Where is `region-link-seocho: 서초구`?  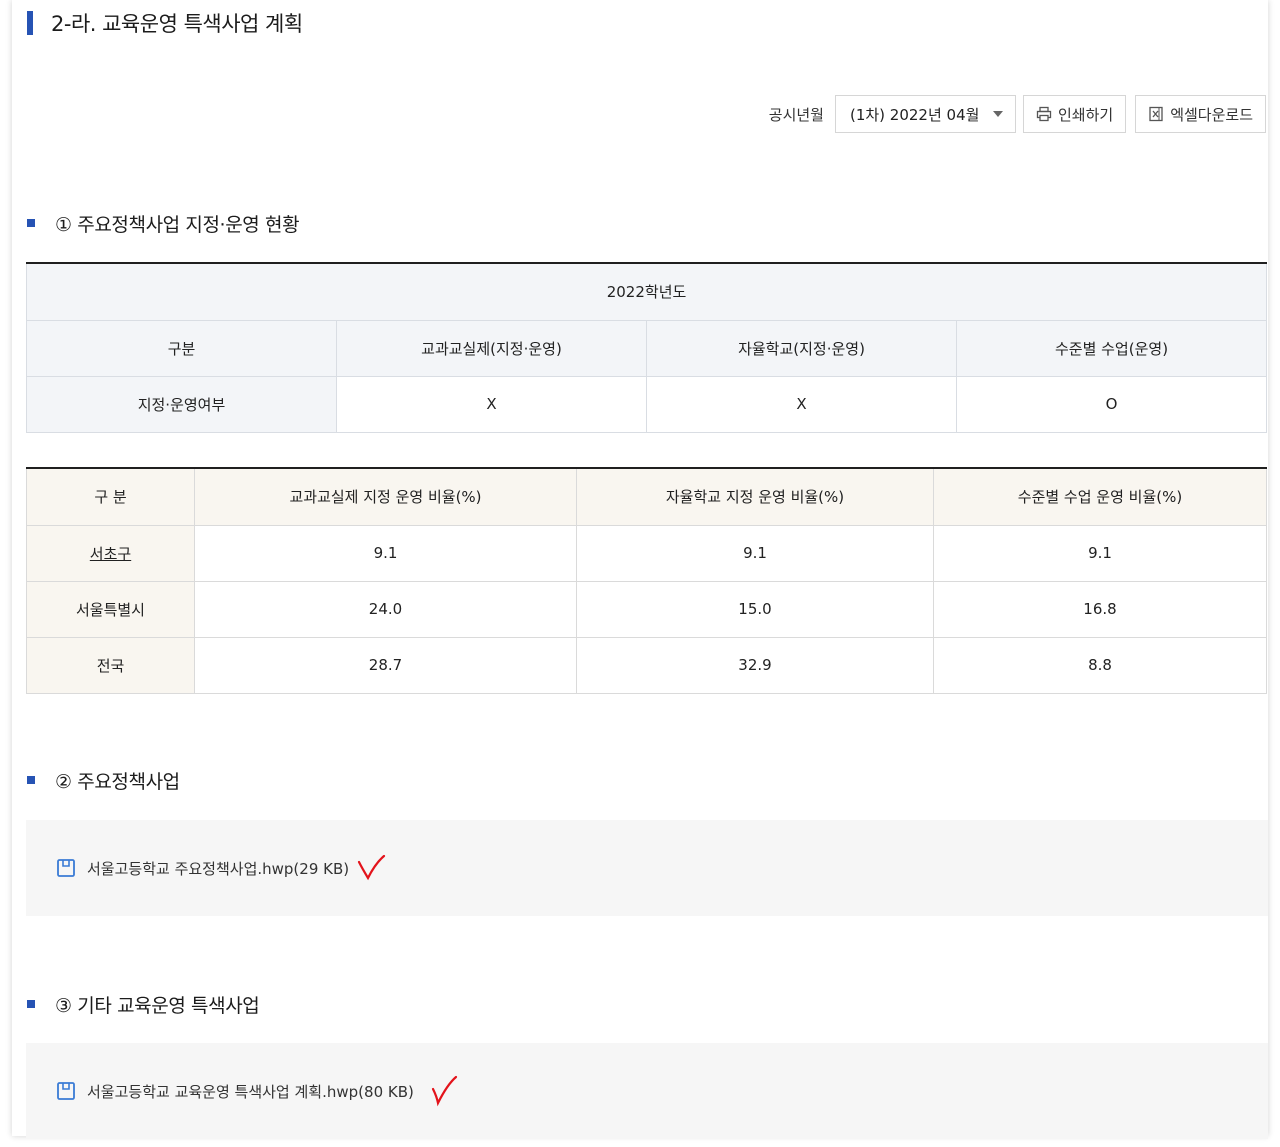
region-link-seocho: 서초구 is located at coordinates (110, 553).